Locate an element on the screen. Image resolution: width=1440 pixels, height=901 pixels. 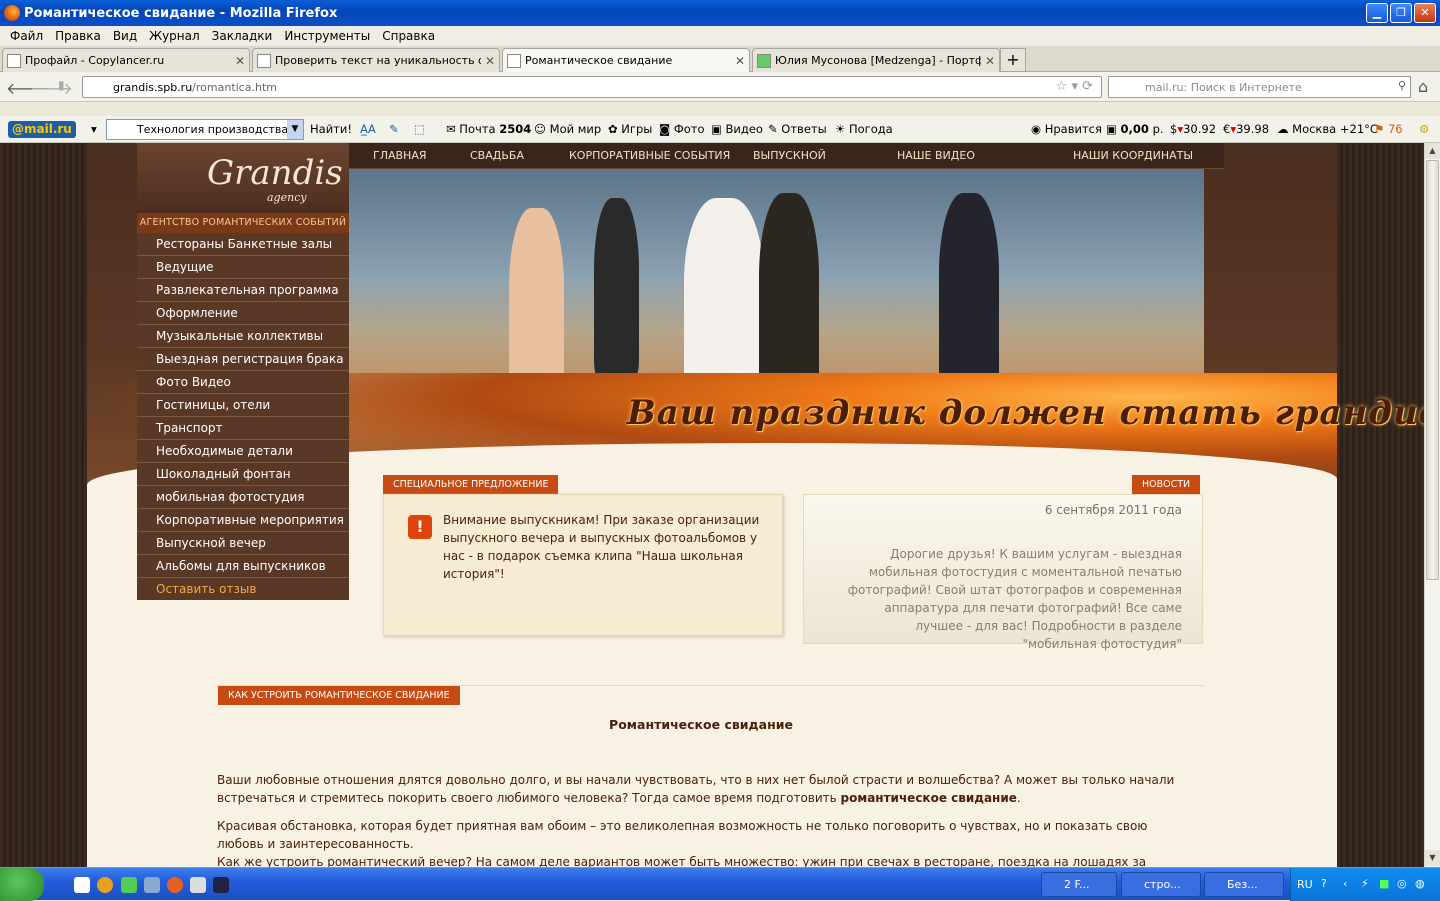
menu-tools: Инструменты is located at coordinates (327, 36).